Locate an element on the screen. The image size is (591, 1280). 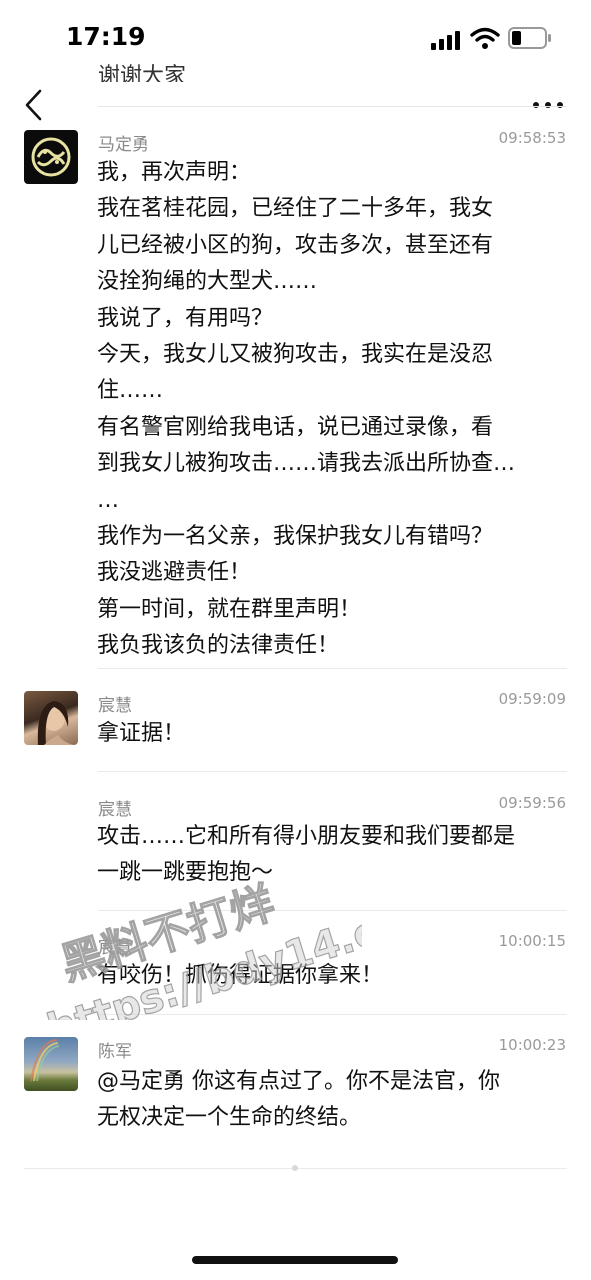
message-line: @马定勇 你这有点过了。你不是法官，你 is located at coordinates (298, 1081).